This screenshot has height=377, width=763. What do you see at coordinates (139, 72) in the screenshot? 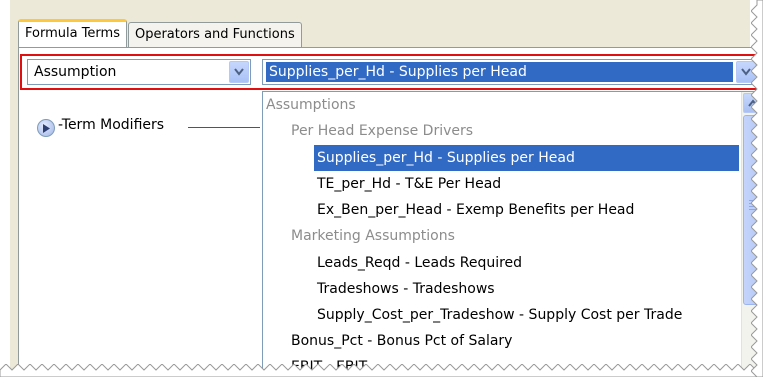
I see `term-type-select: Assumption` at bounding box center [139, 72].